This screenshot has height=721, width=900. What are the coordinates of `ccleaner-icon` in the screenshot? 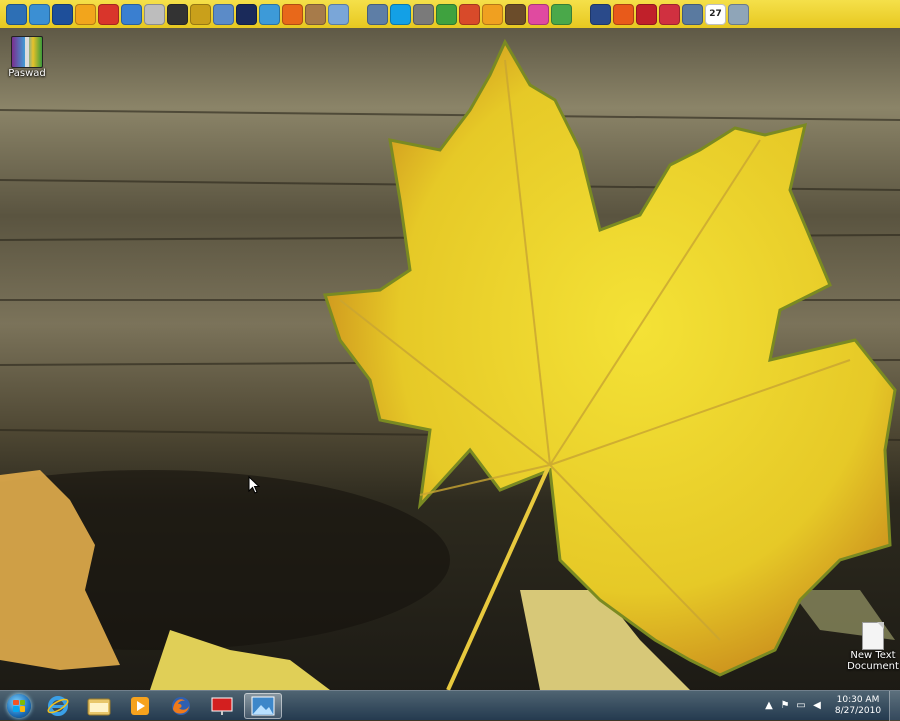 It's located at (108, 14).